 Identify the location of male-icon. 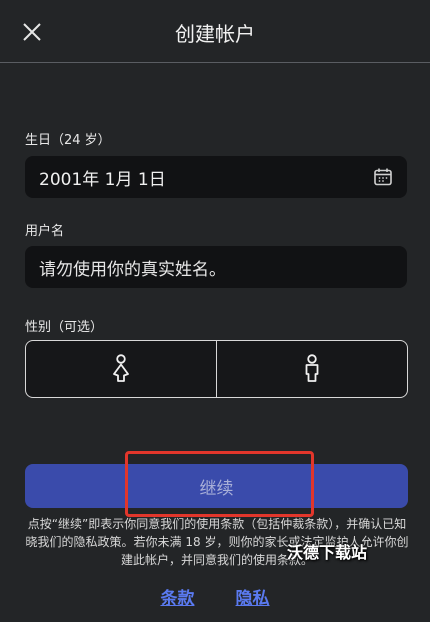
(312, 368).